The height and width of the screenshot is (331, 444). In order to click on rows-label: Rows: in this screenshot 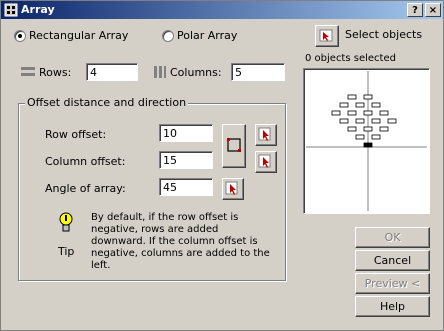, I will do `click(55, 72)`.